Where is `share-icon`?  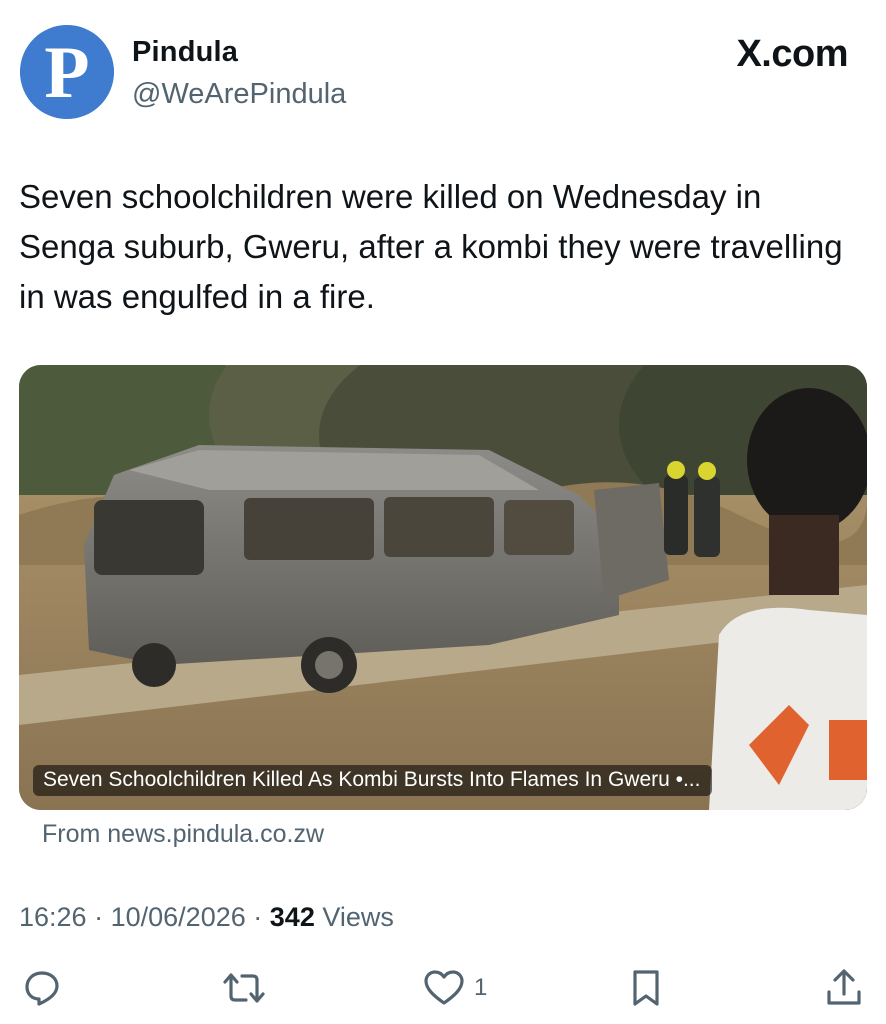 share-icon is located at coordinates (844, 987).